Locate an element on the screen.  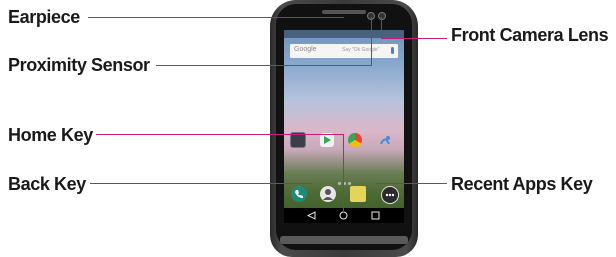
front-camera-icon is located at coordinates (382, 16).